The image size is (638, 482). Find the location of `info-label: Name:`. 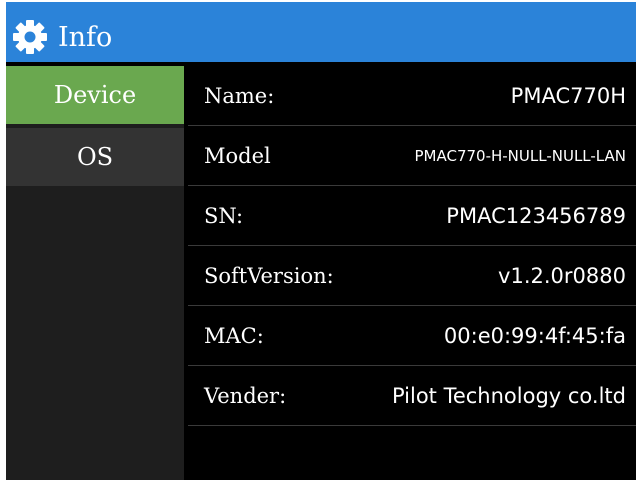

info-label: Name: is located at coordinates (239, 96).